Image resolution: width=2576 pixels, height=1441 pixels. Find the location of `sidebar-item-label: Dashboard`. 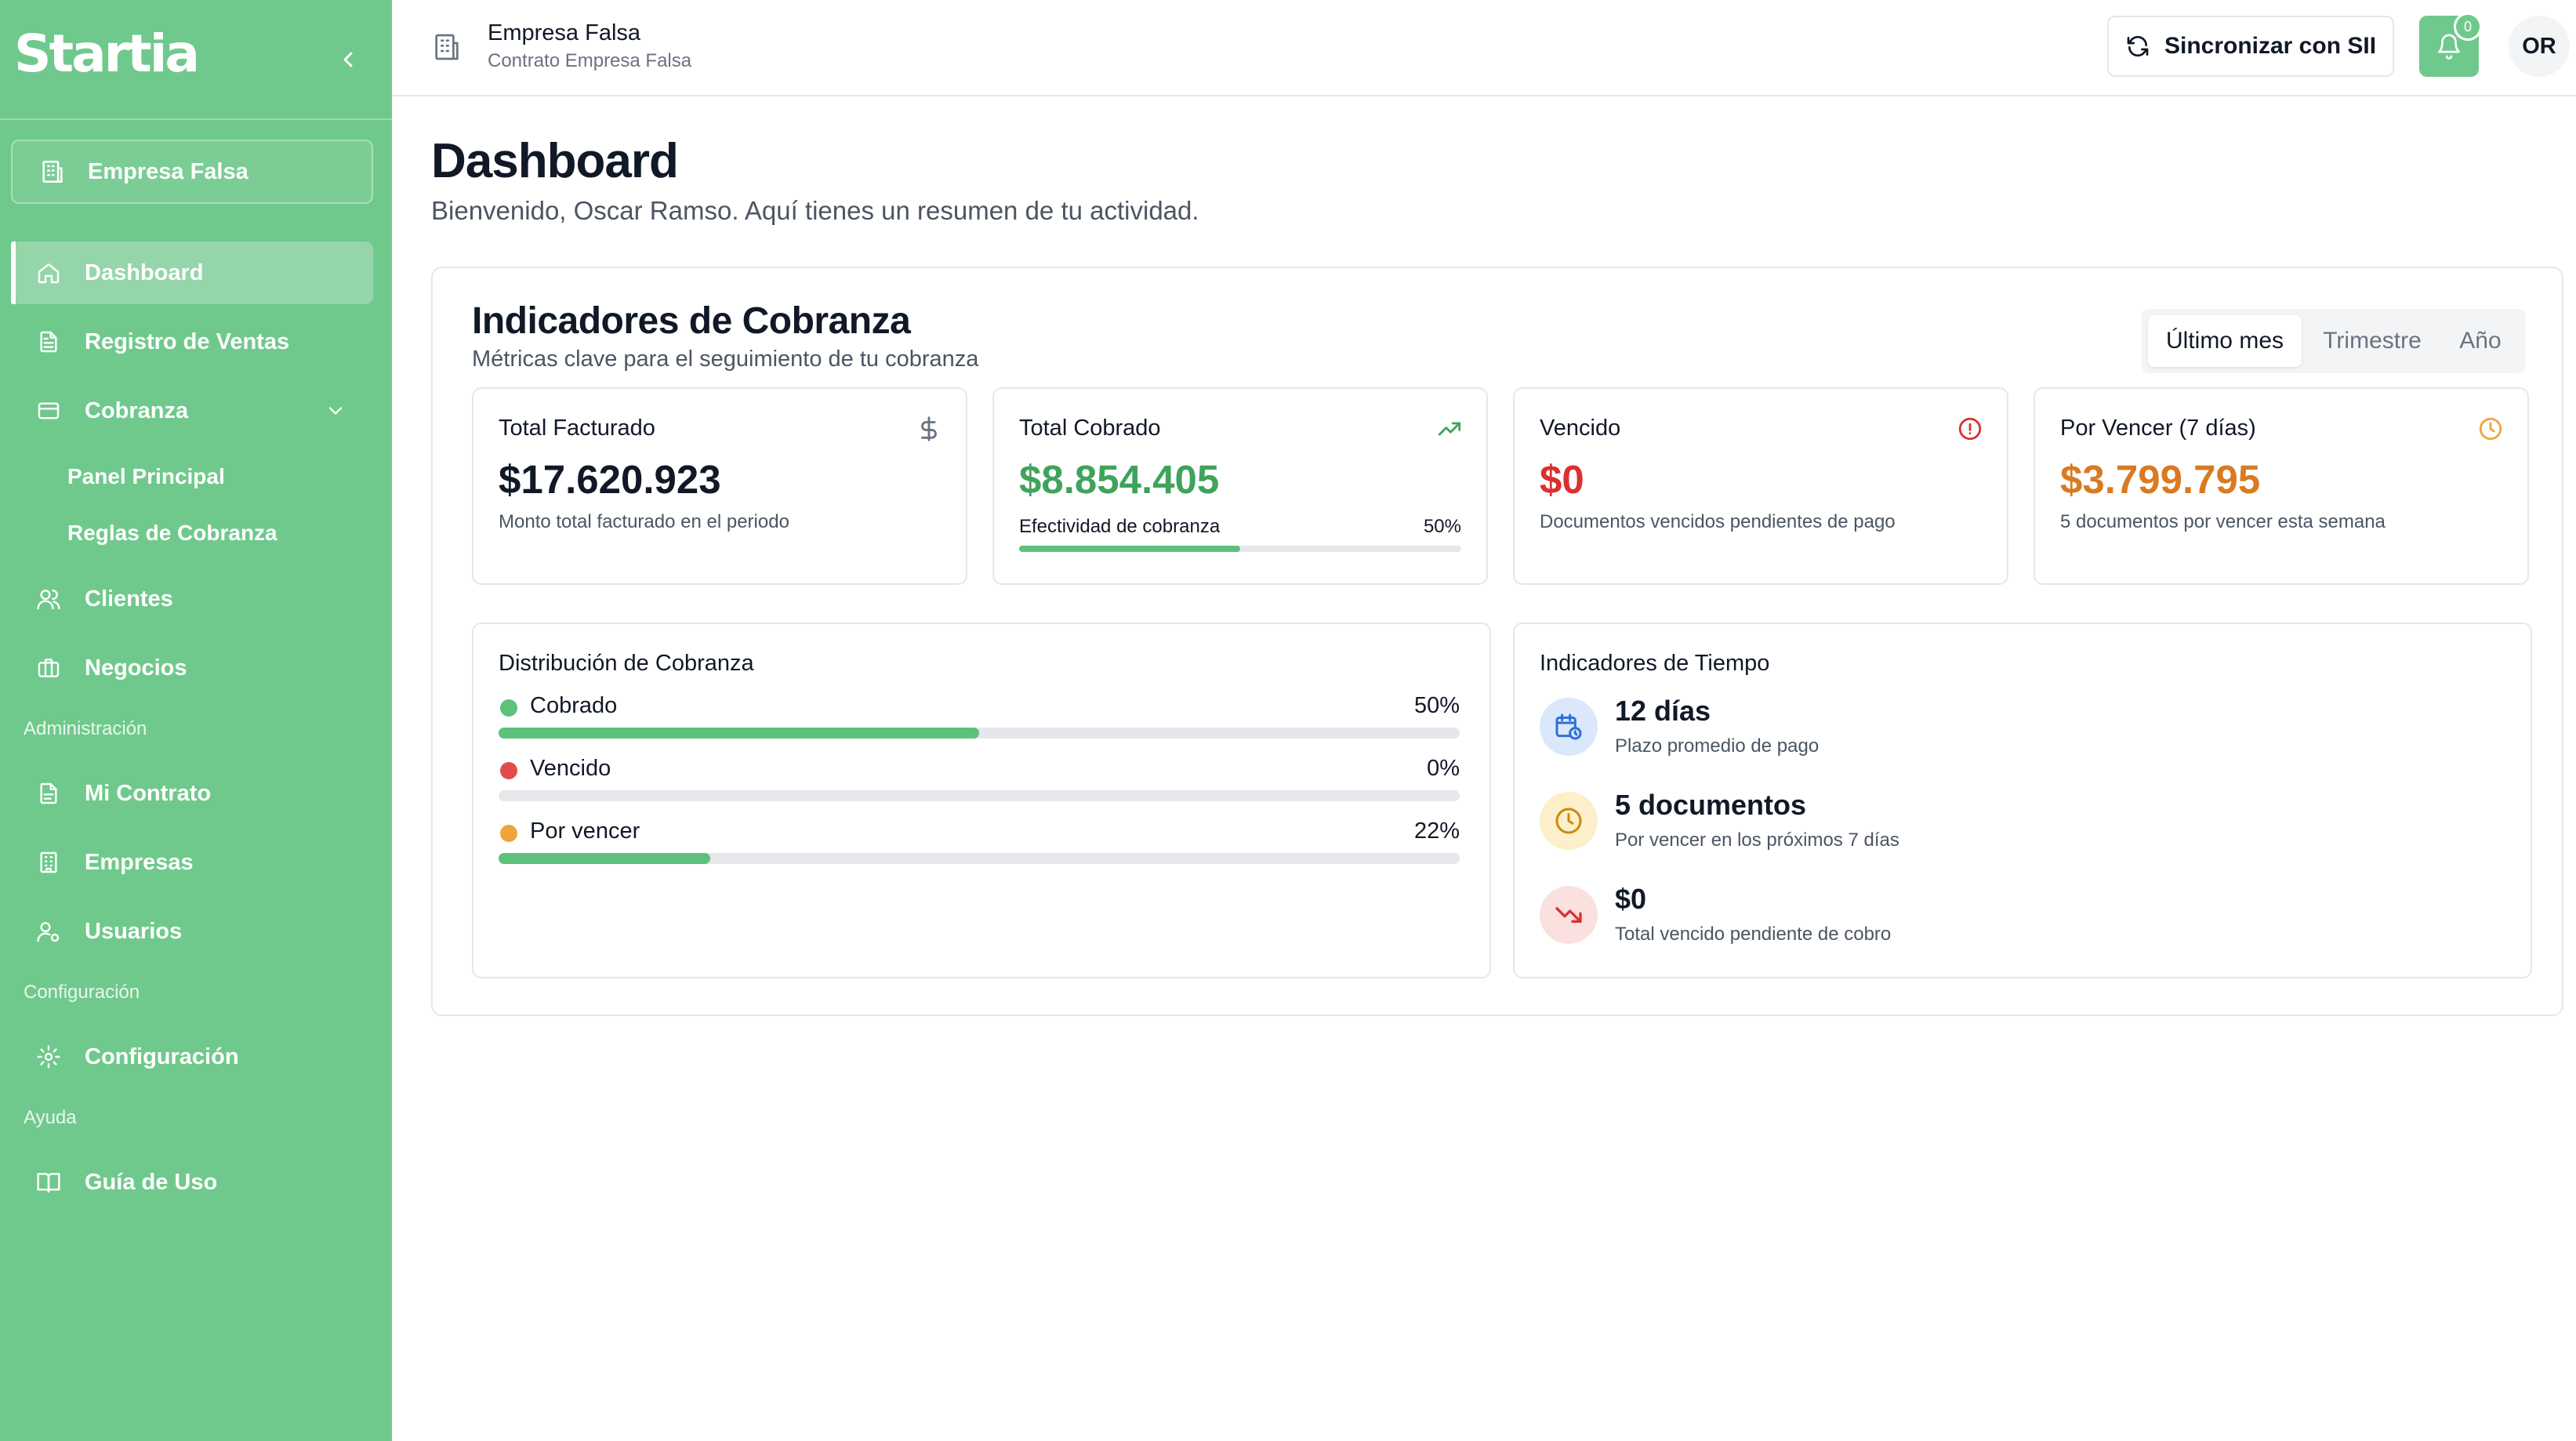

sidebar-item-label: Dashboard is located at coordinates (145, 272).